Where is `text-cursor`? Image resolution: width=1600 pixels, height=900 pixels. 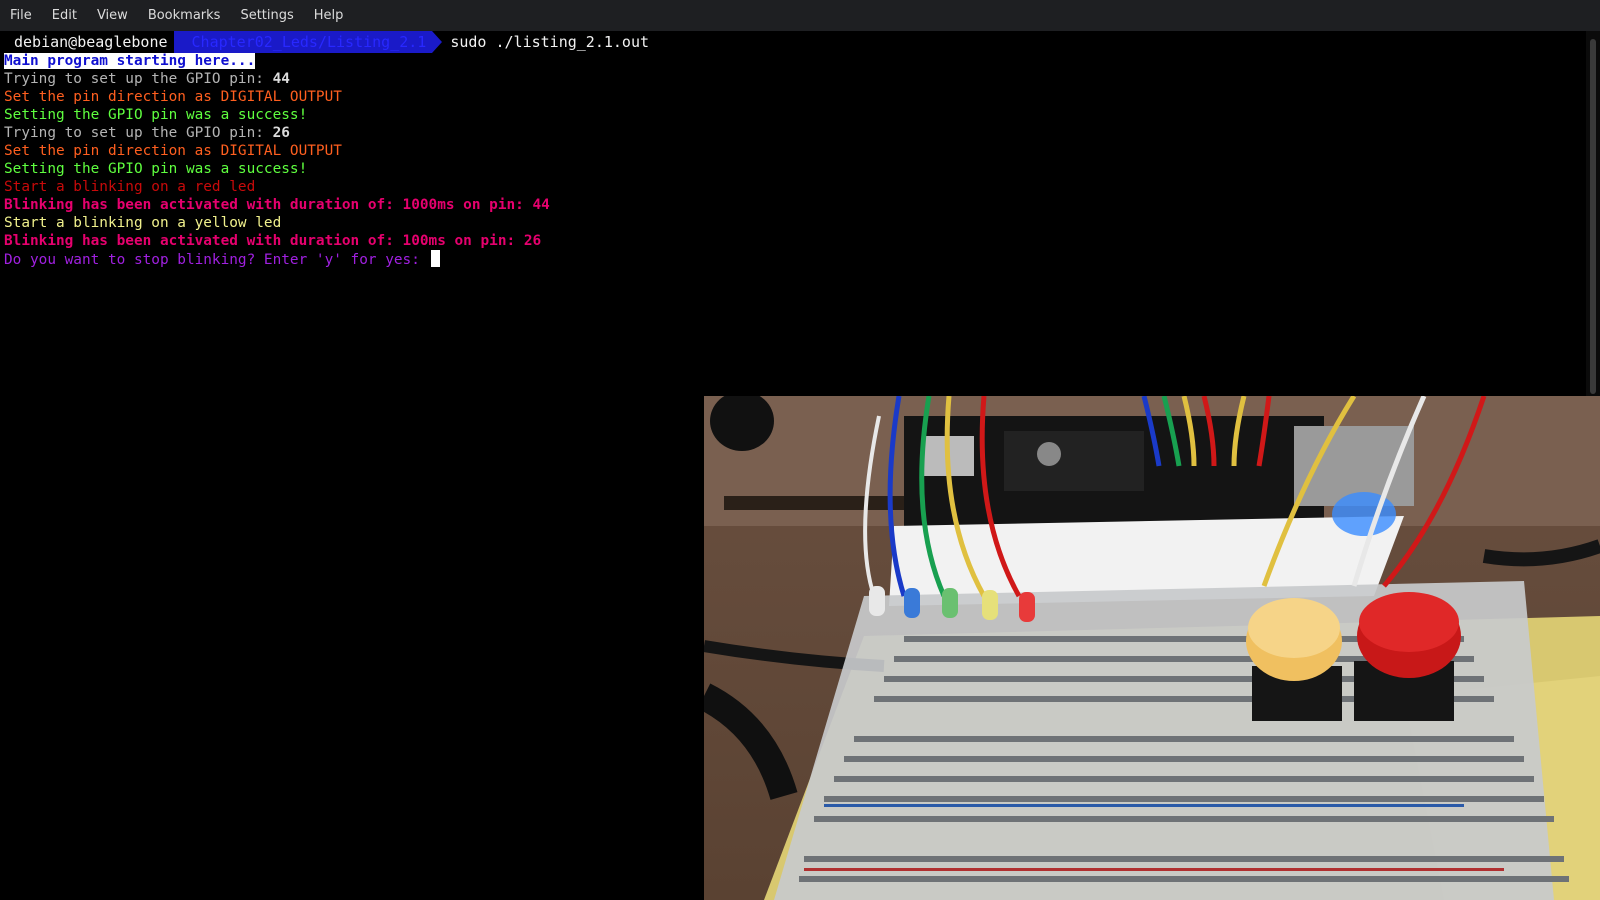
text-cursor is located at coordinates (435, 258).